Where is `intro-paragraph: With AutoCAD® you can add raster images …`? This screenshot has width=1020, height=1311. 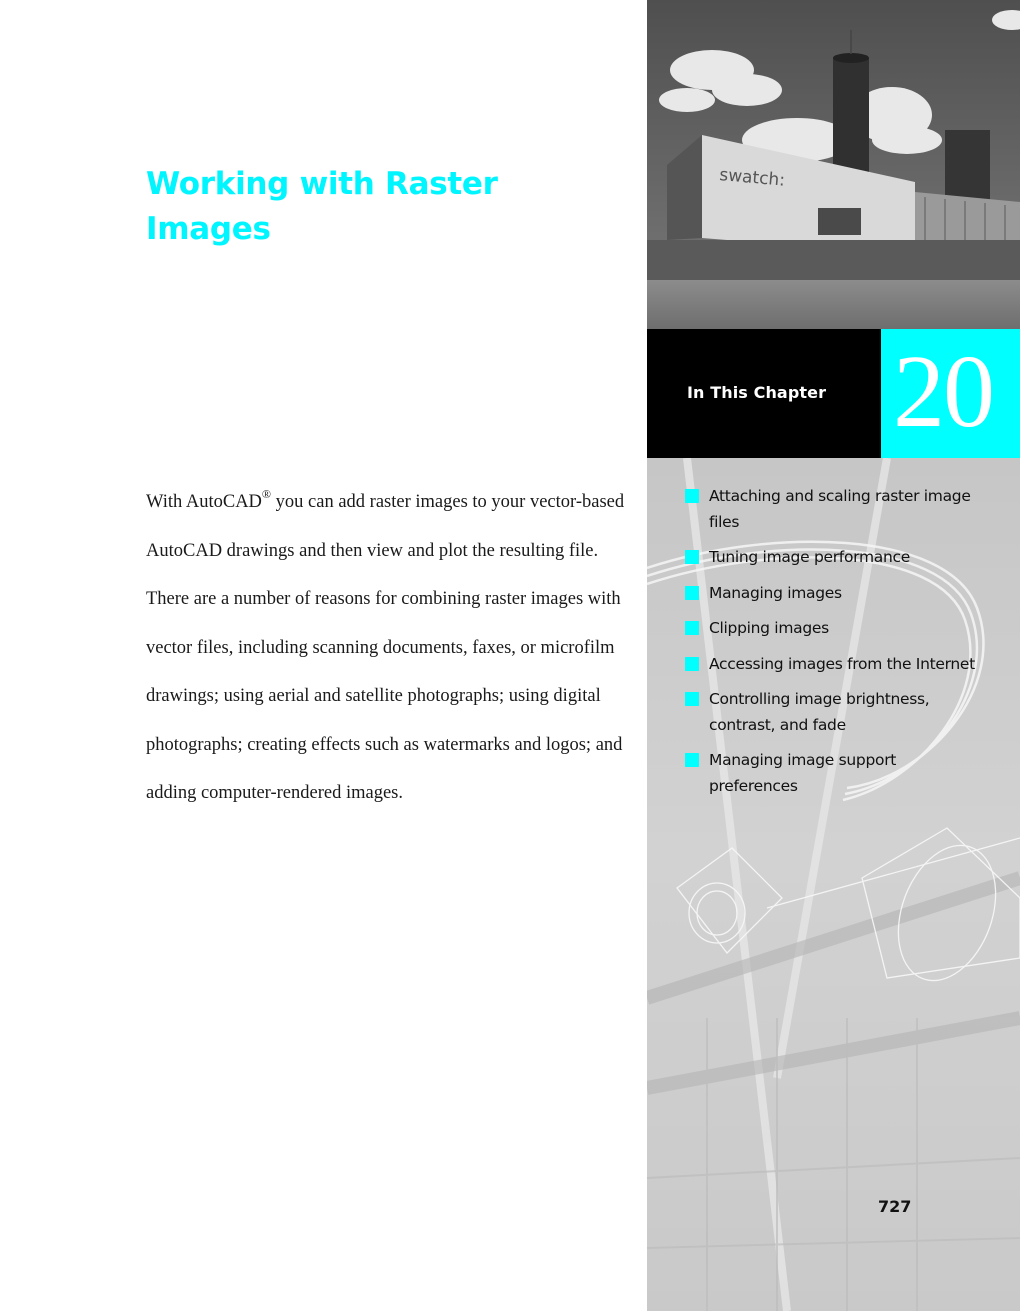
intro-paragraph: With AutoCAD® you can add raster images … is located at coordinates (386, 648).